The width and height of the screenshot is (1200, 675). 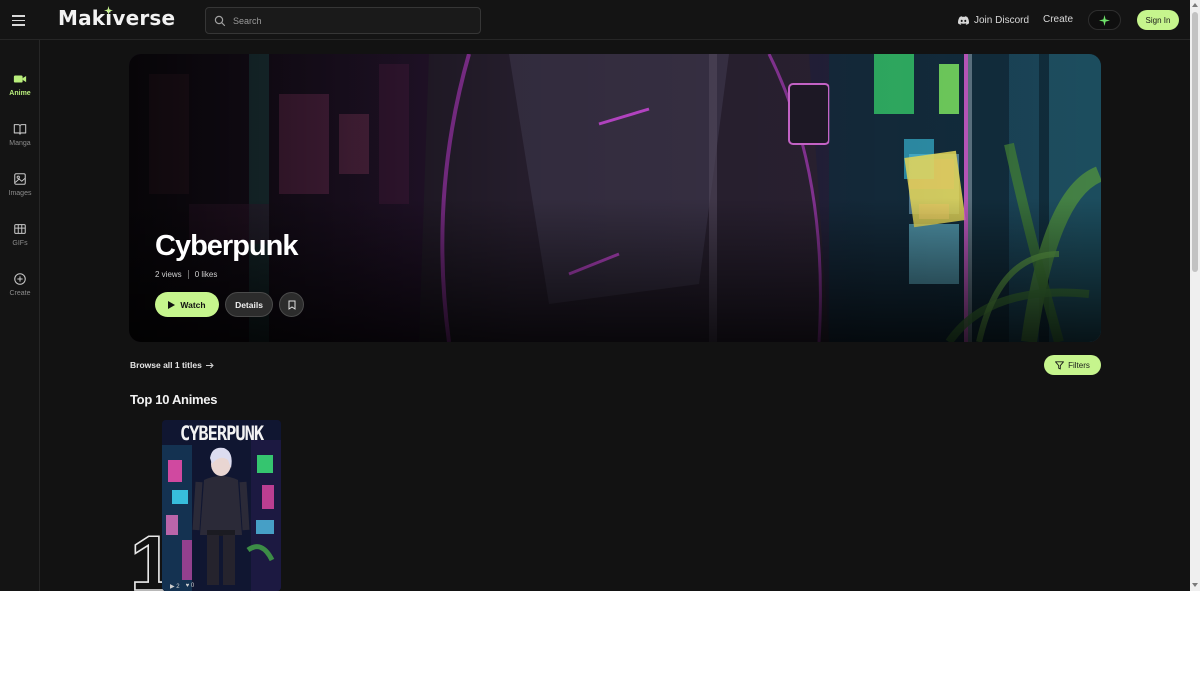 What do you see at coordinates (20, 188) in the screenshot?
I see `sidebar-item-images: Images` at bounding box center [20, 188].